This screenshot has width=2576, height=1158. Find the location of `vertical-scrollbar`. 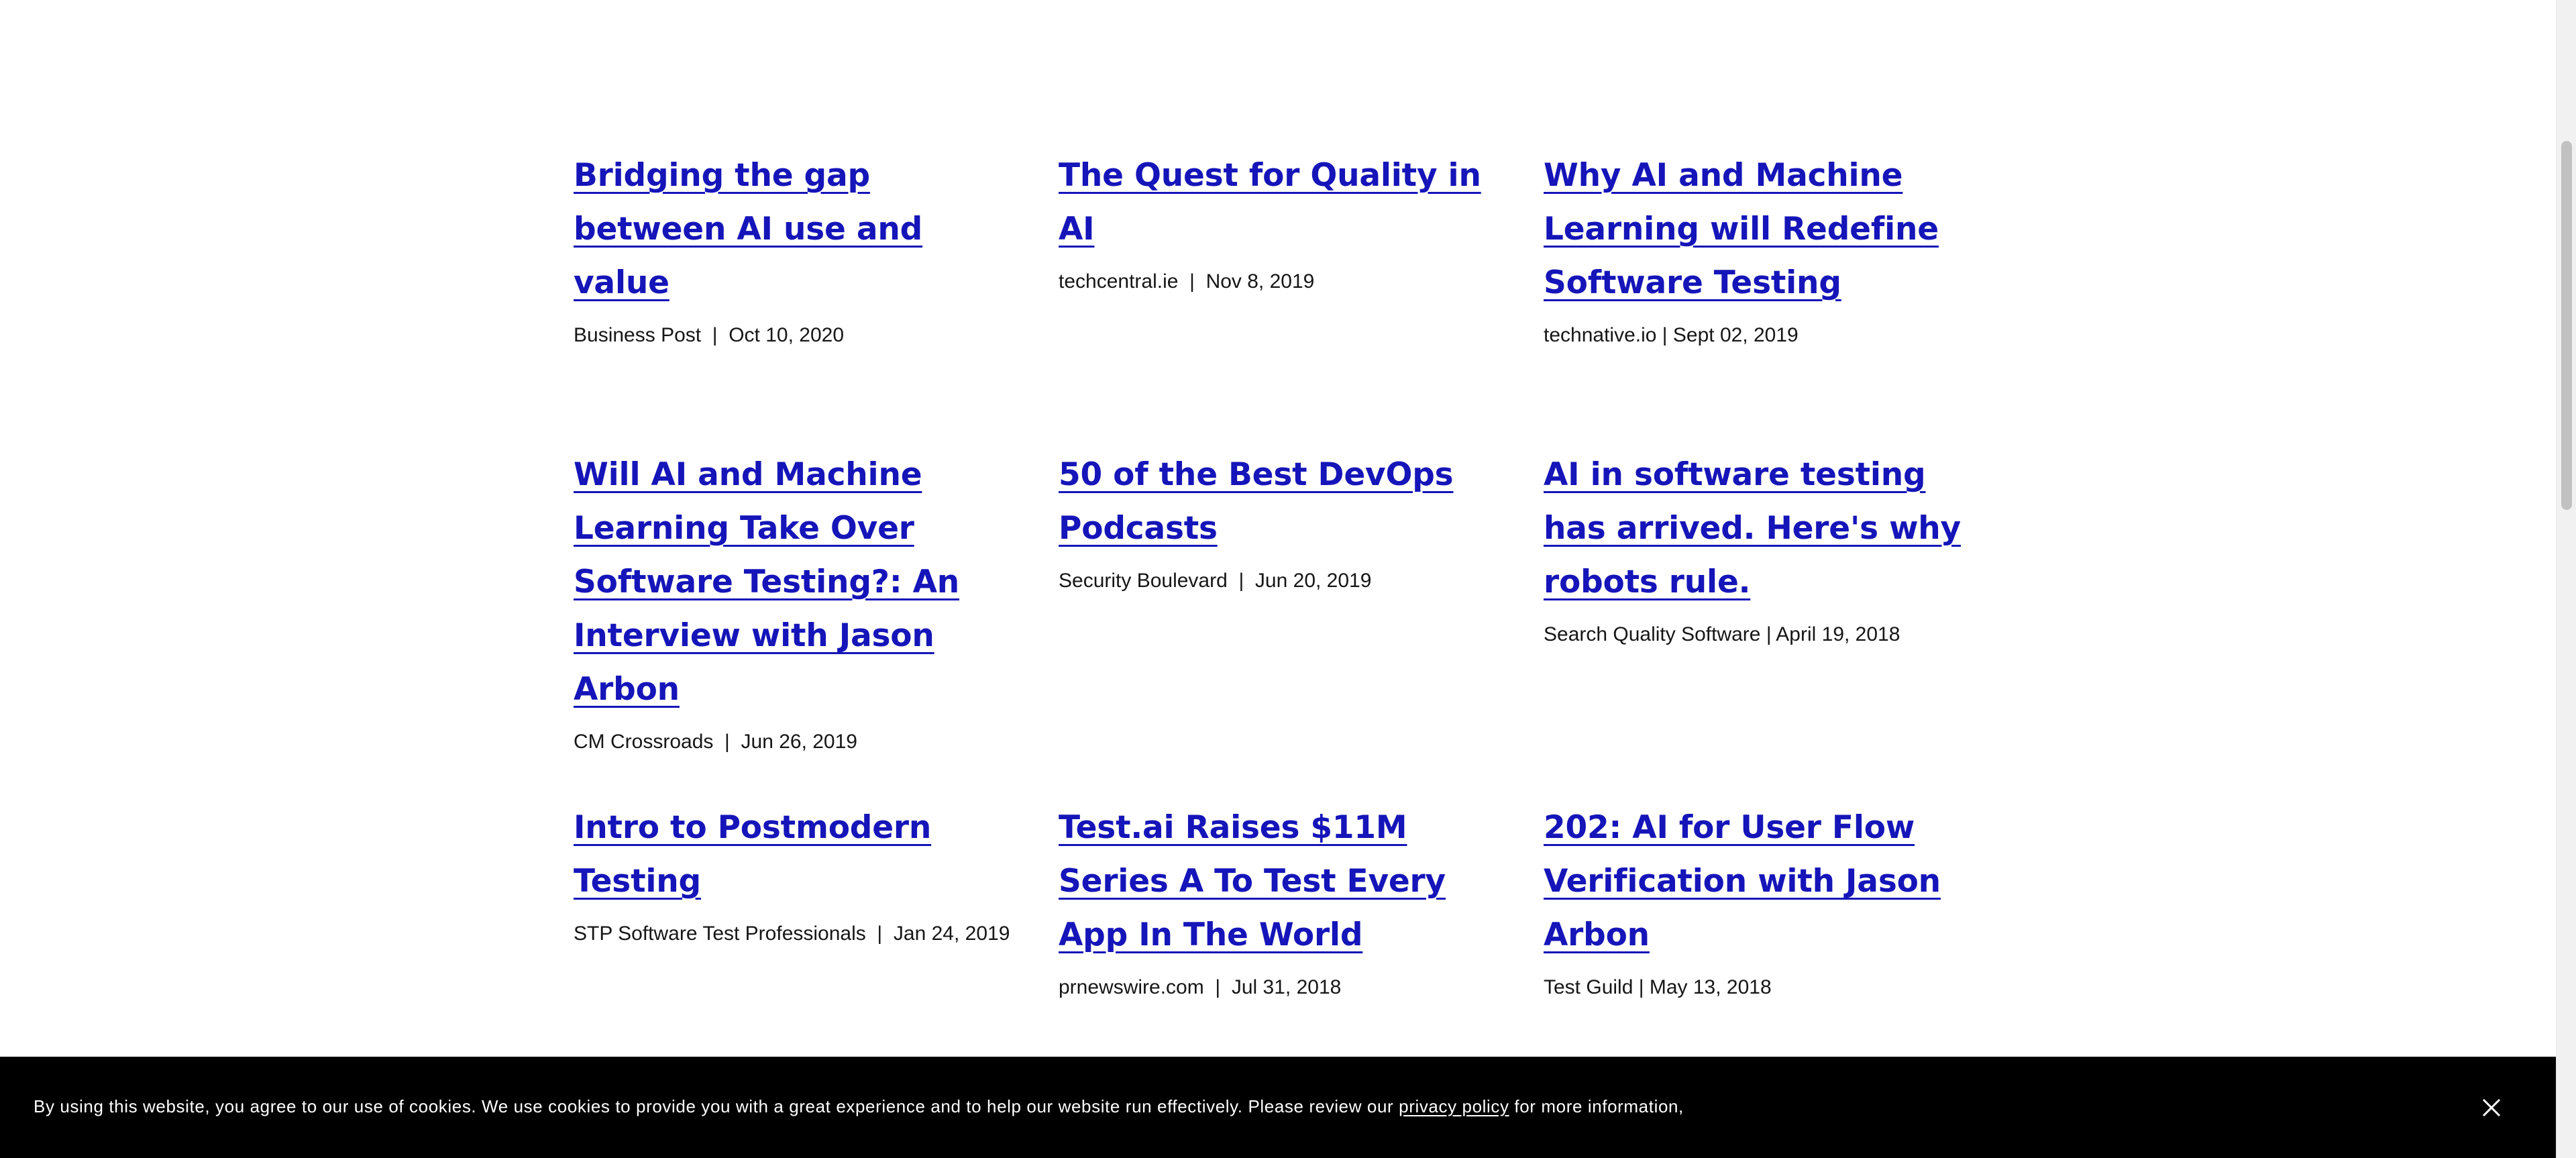

vertical-scrollbar is located at coordinates (2566, 579).